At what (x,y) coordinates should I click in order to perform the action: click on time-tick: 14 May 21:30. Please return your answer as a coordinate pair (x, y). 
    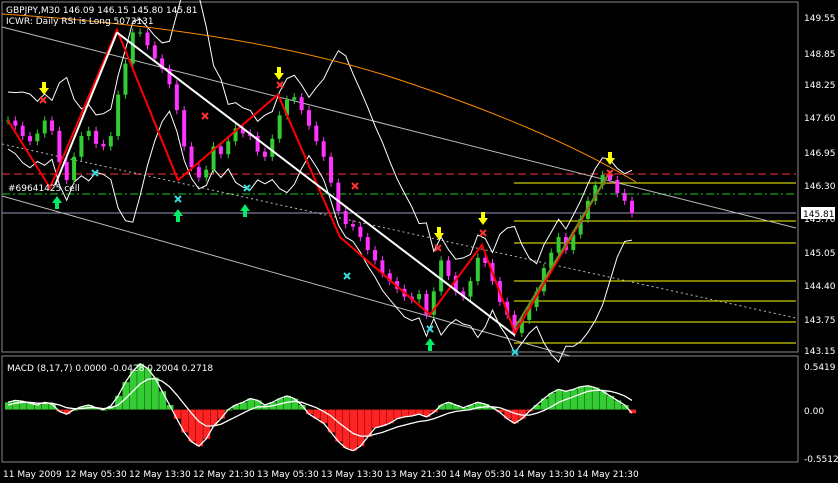
    Looking at the image, I should click on (608, 475).